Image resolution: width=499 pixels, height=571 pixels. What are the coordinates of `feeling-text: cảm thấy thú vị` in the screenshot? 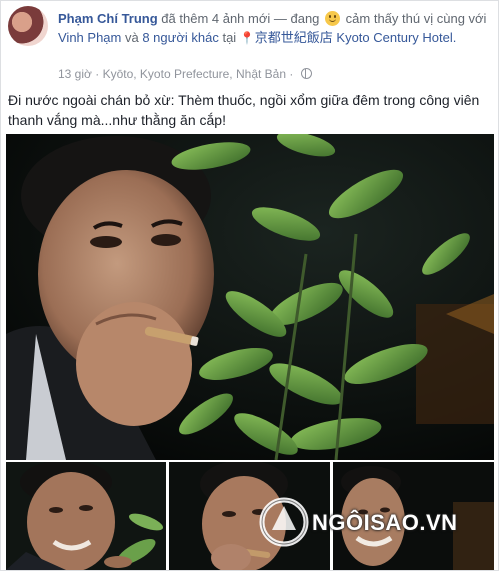 It's located at (389, 18).